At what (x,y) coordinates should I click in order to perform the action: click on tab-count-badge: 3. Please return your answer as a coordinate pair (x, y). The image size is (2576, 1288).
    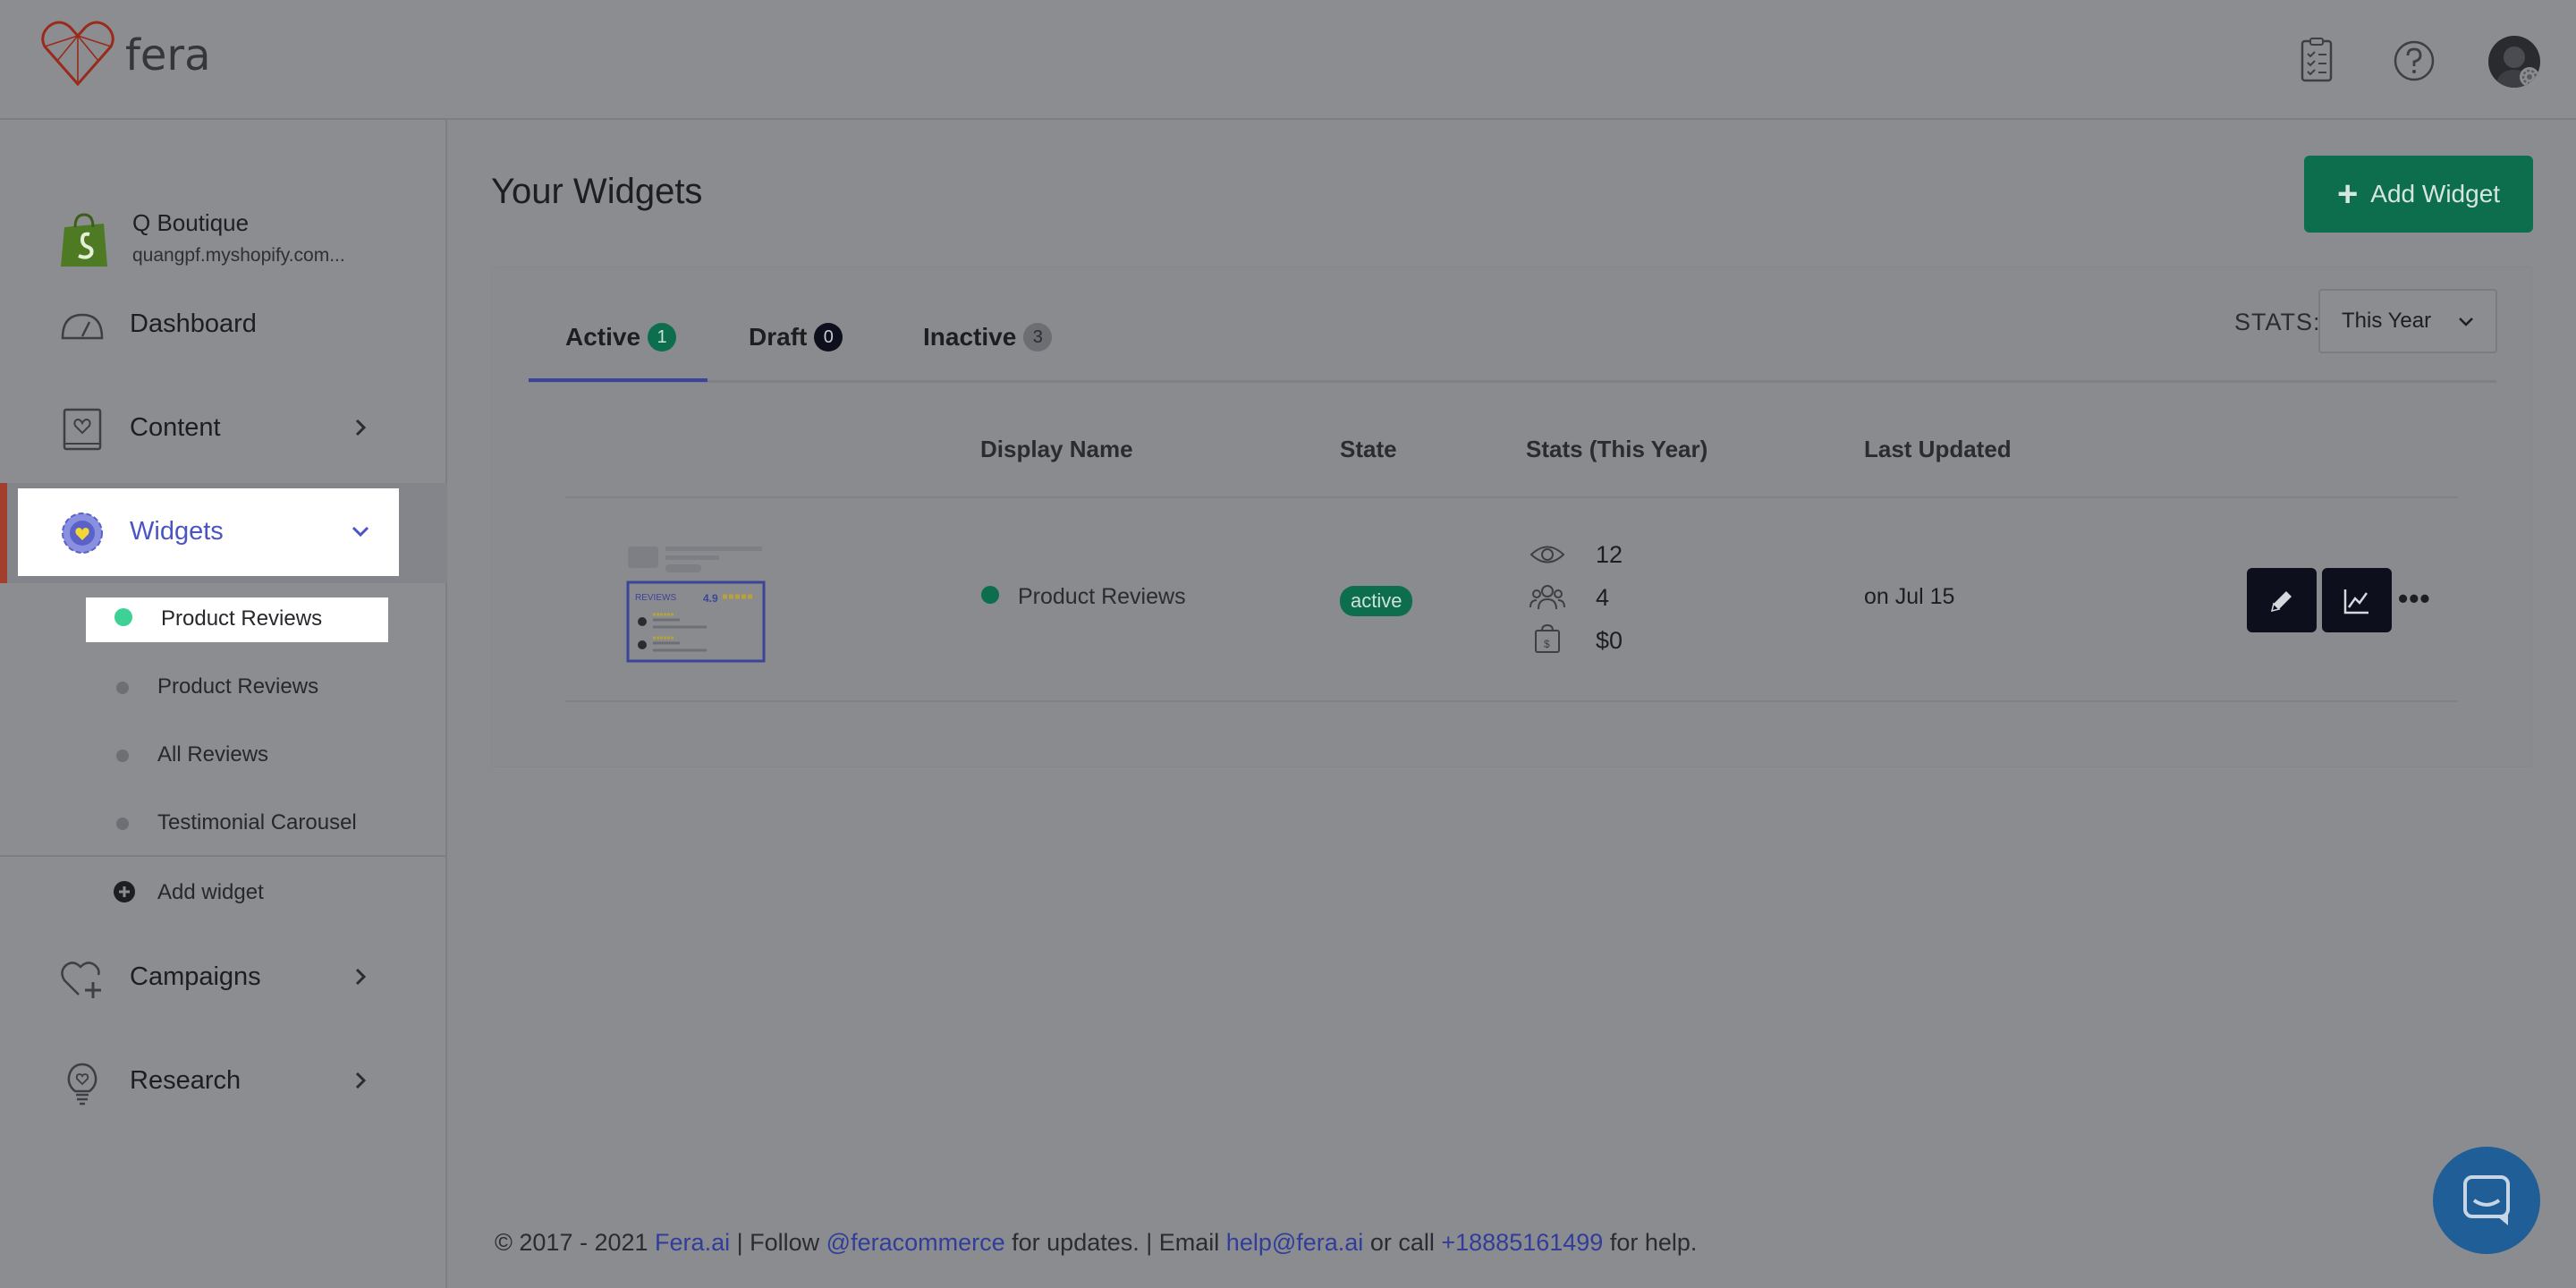
    Looking at the image, I should click on (1038, 337).